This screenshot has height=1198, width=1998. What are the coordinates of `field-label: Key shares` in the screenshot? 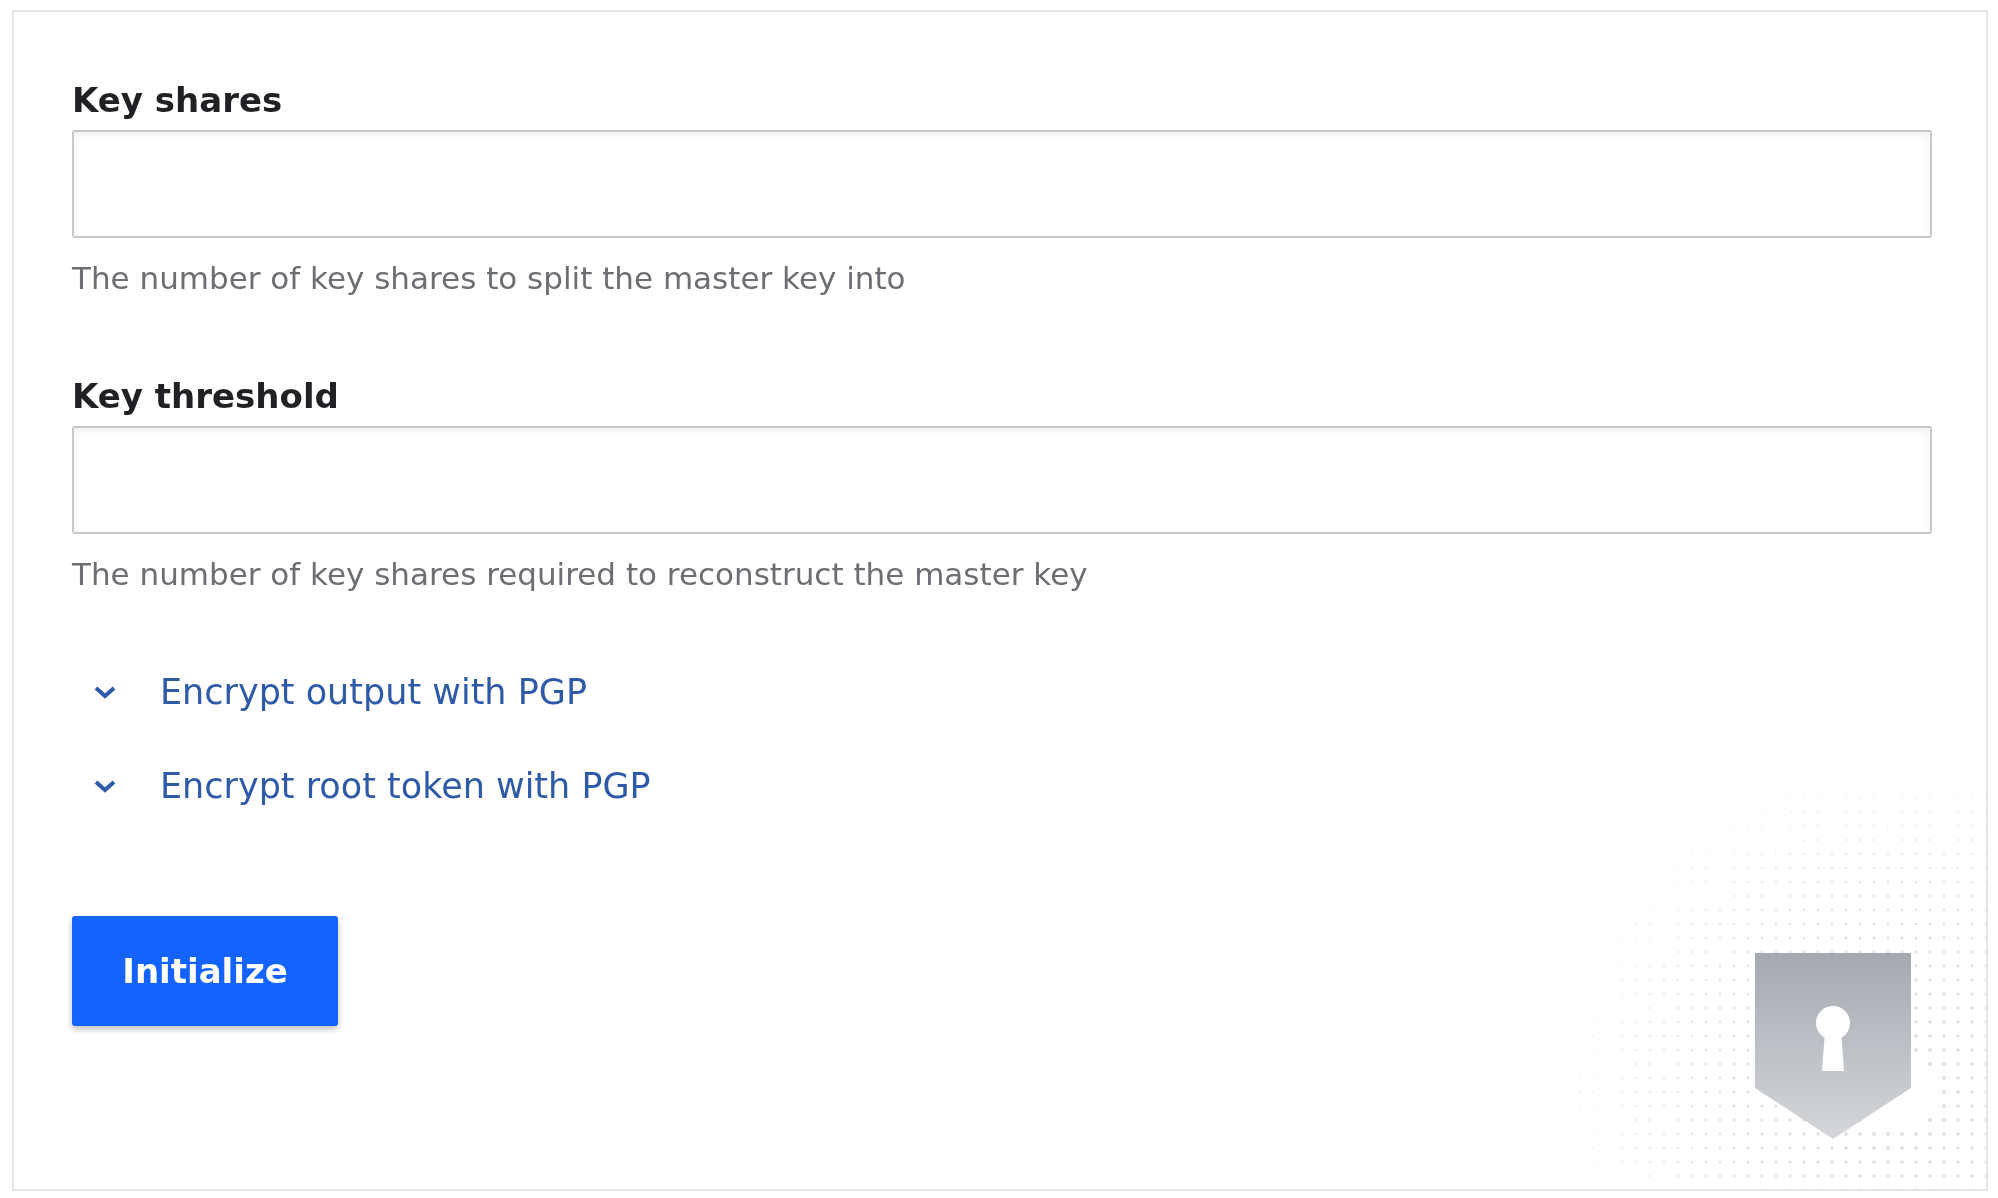 It's located at (178, 100).